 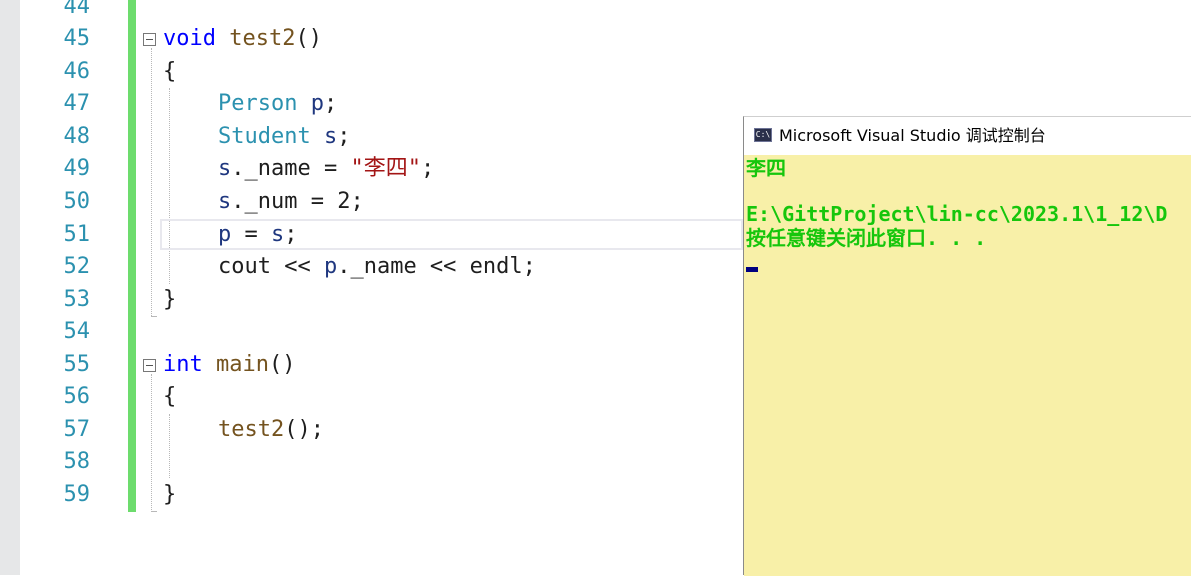 I want to click on console-titlebar: C:\ Microsoft Visual Studio 调试控制台, so click(x=967, y=136).